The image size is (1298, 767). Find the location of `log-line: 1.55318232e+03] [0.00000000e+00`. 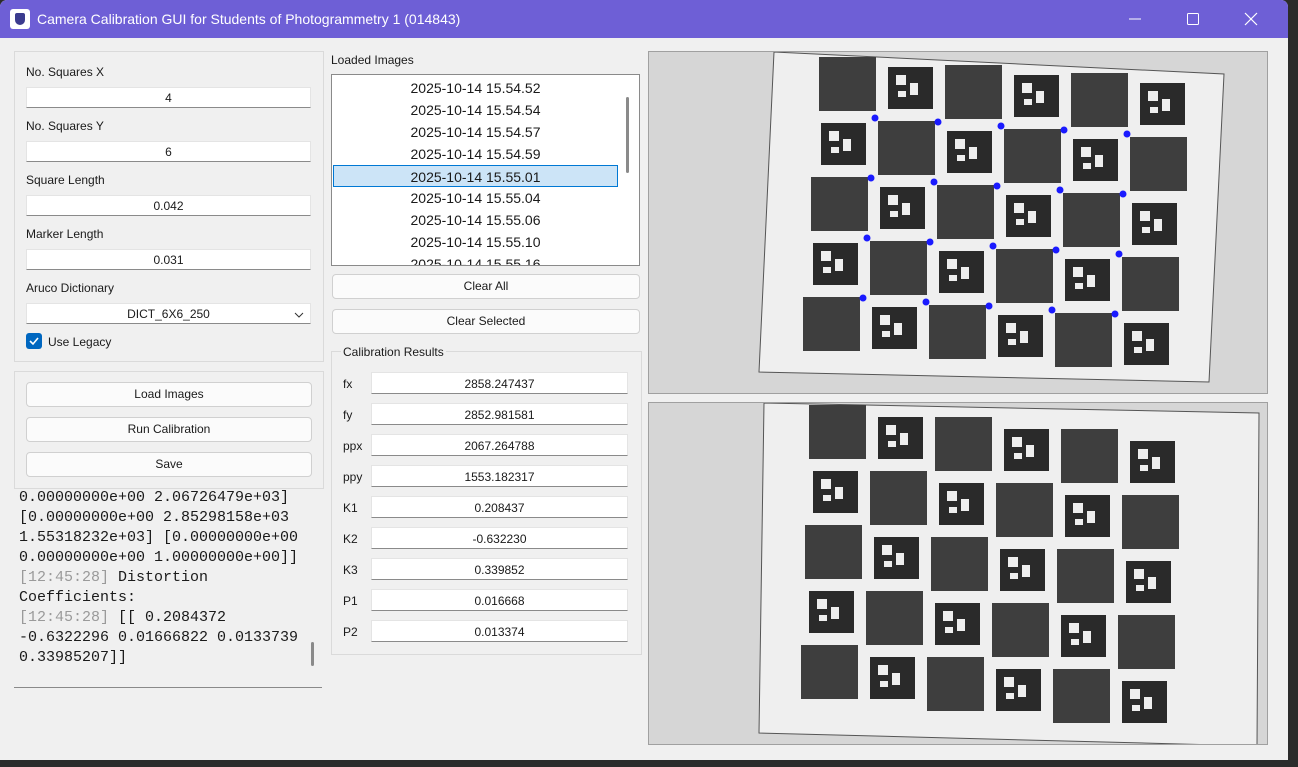

log-line: 1.55318232e+03] [0.00000000e+00 is located at coordinates (164, 538).